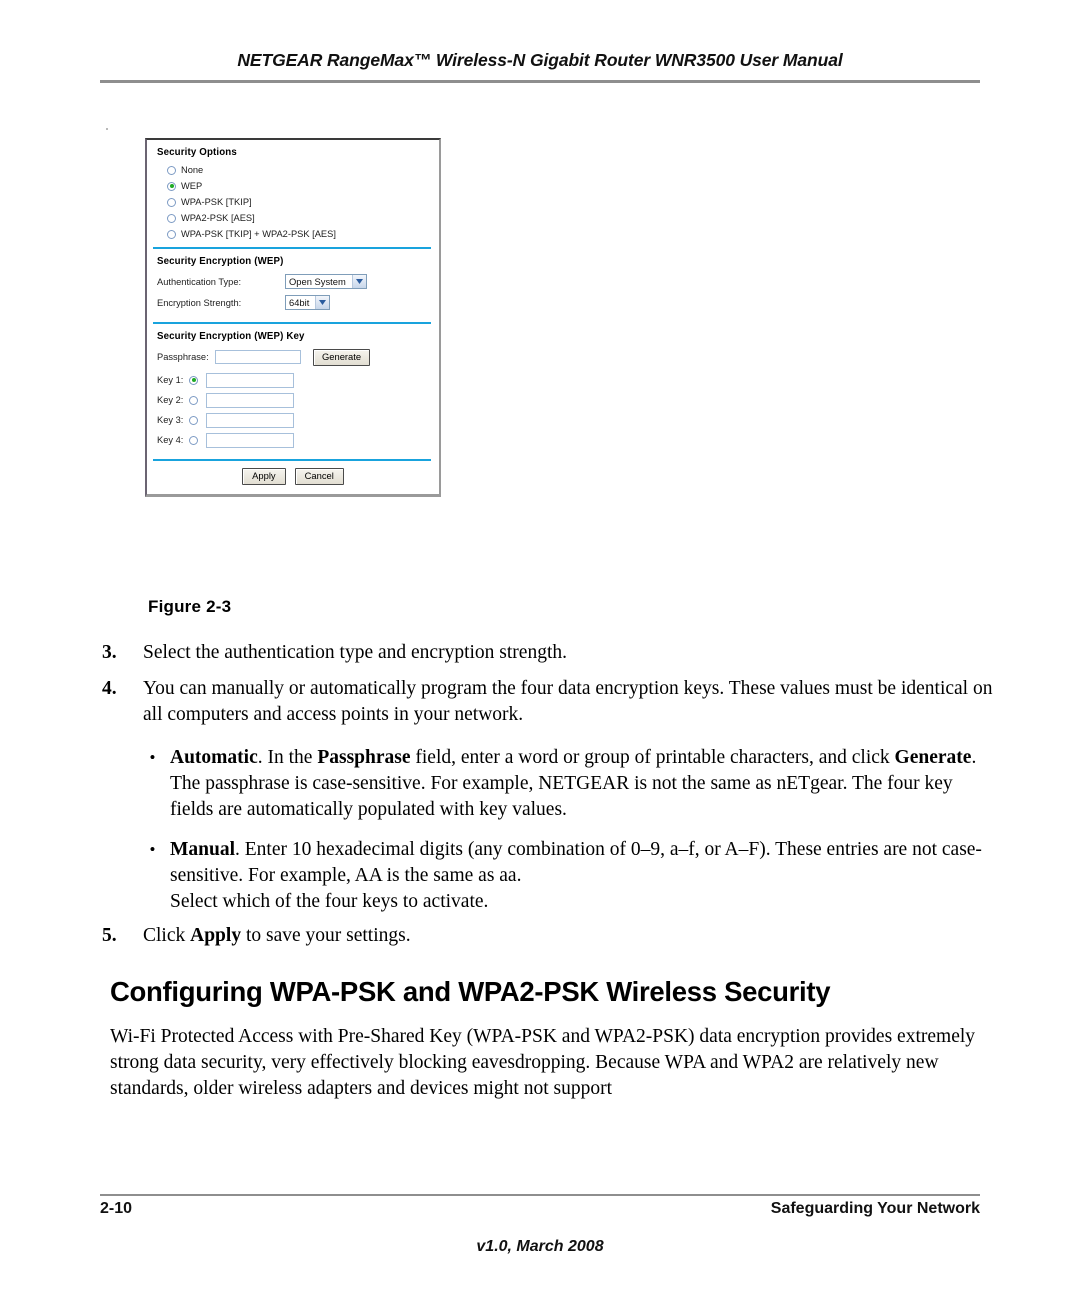 The height and width of the screenshot is (1296, 1080). I want to click on page-footer: 2-10 Safeguarding Your Network, so click(540, 1209).